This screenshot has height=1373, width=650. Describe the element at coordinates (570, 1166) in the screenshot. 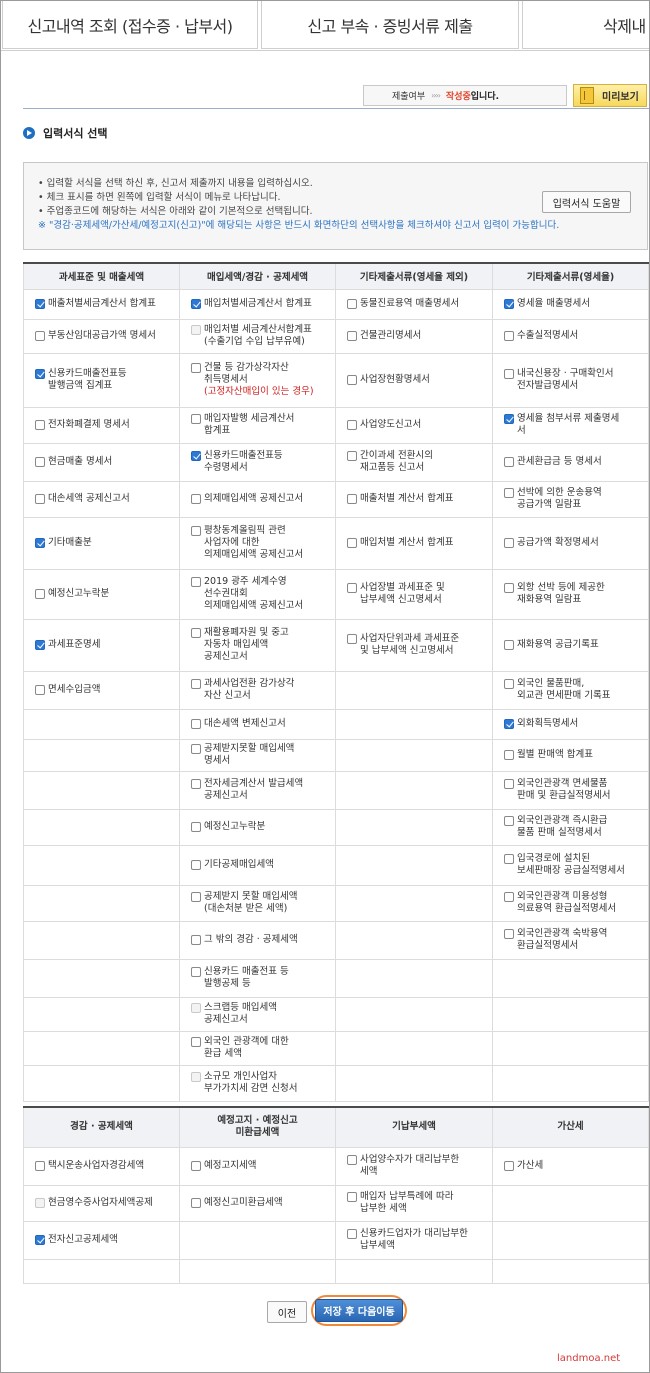

I see `form-option: 가산세` at that location.